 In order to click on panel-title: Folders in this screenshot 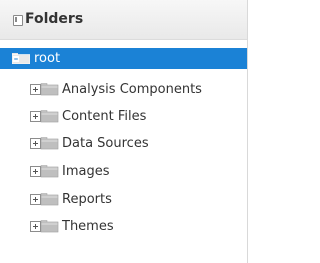, I will do `click(54, 19)`.